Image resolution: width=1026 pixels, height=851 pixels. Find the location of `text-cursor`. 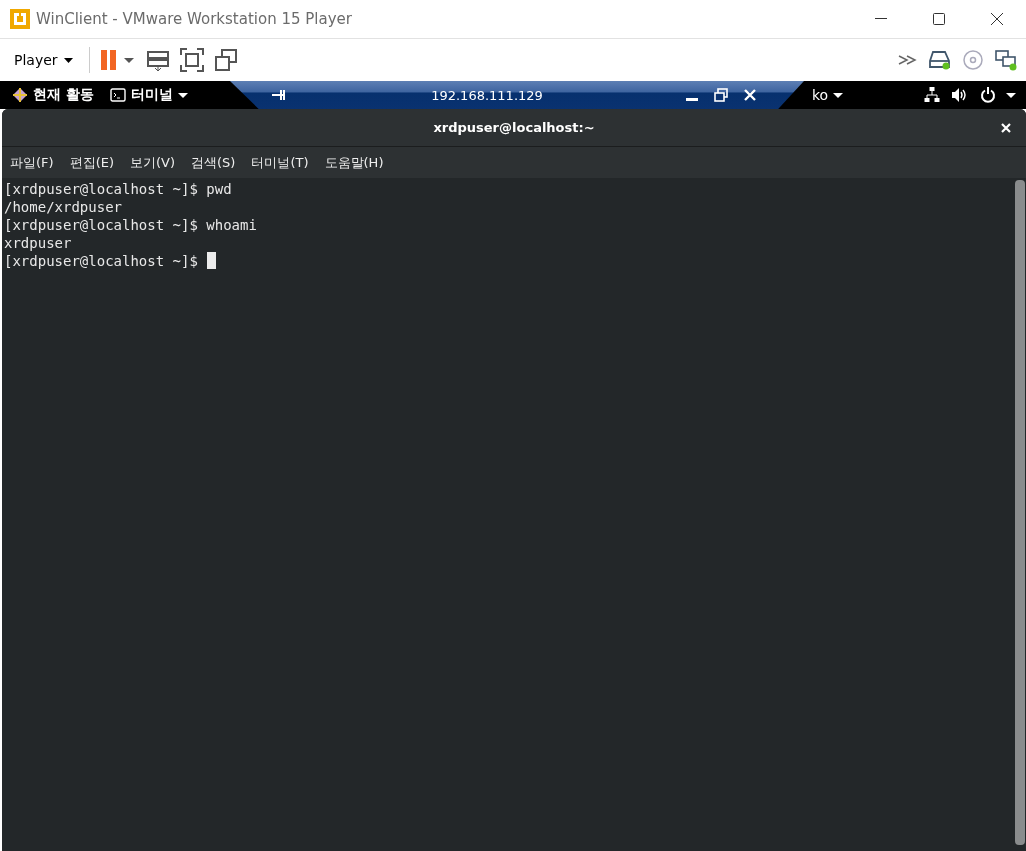

text-cursor is located at coordinates (211, 260).